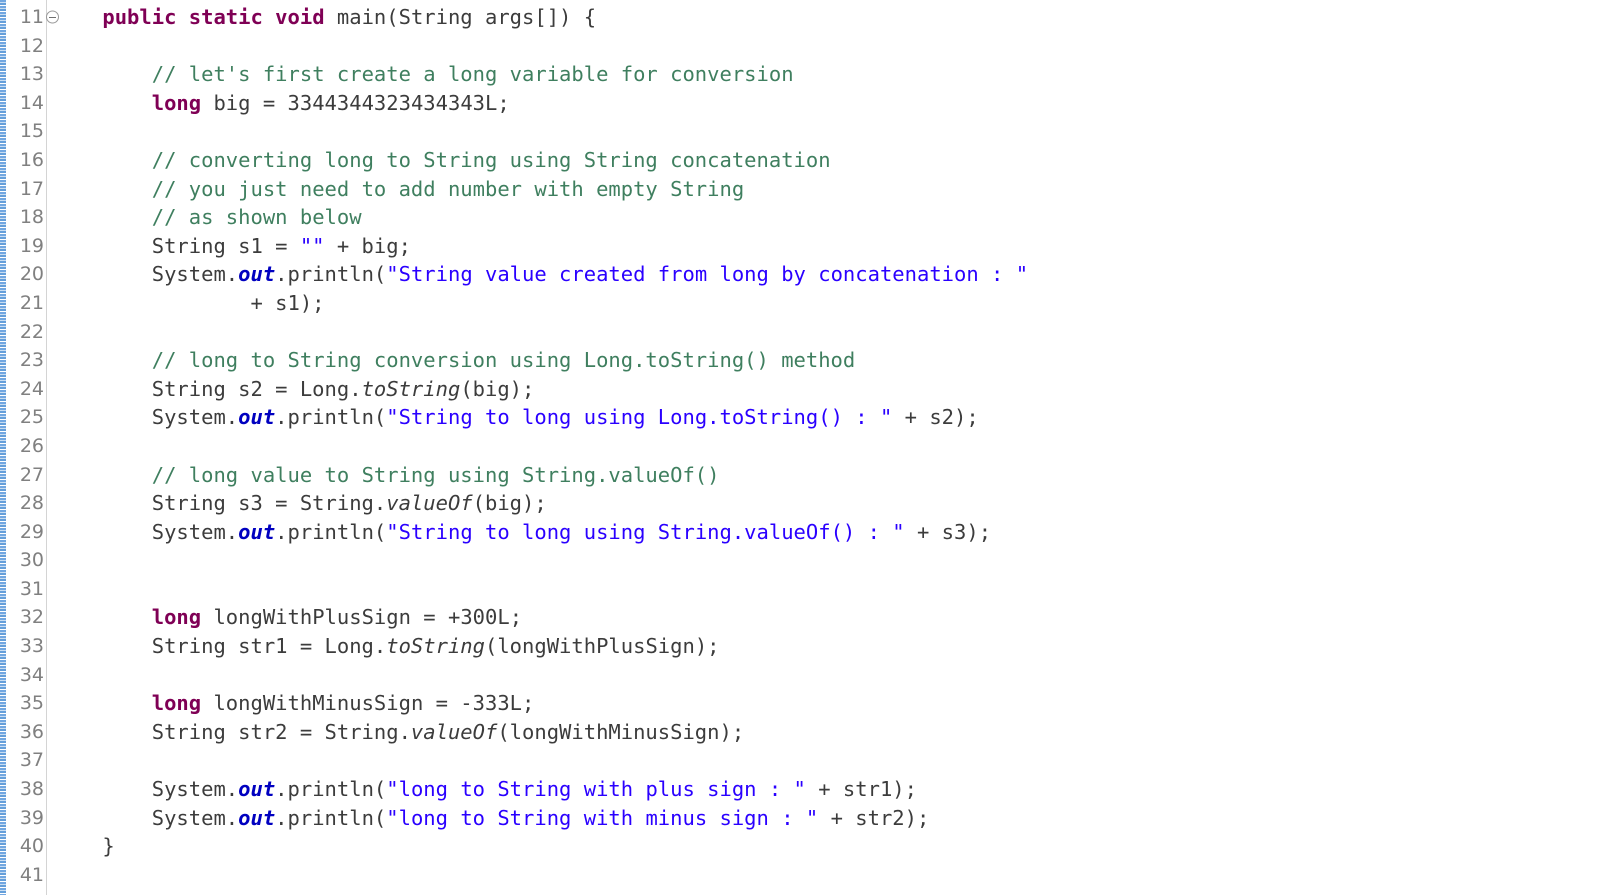  Describe the element at coordinates (826, 103) in the screenshot. I see `code-line: long big = 3344344323434343L;` at that location.